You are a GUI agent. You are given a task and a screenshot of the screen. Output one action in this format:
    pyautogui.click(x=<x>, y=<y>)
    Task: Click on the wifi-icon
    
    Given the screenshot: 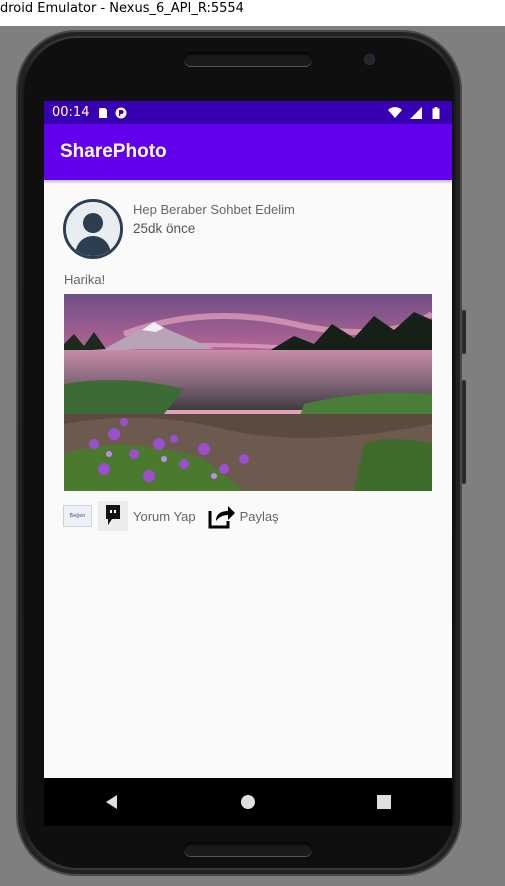 What is the action you would take?
    pyautogui.click(x=395, y=112)
    